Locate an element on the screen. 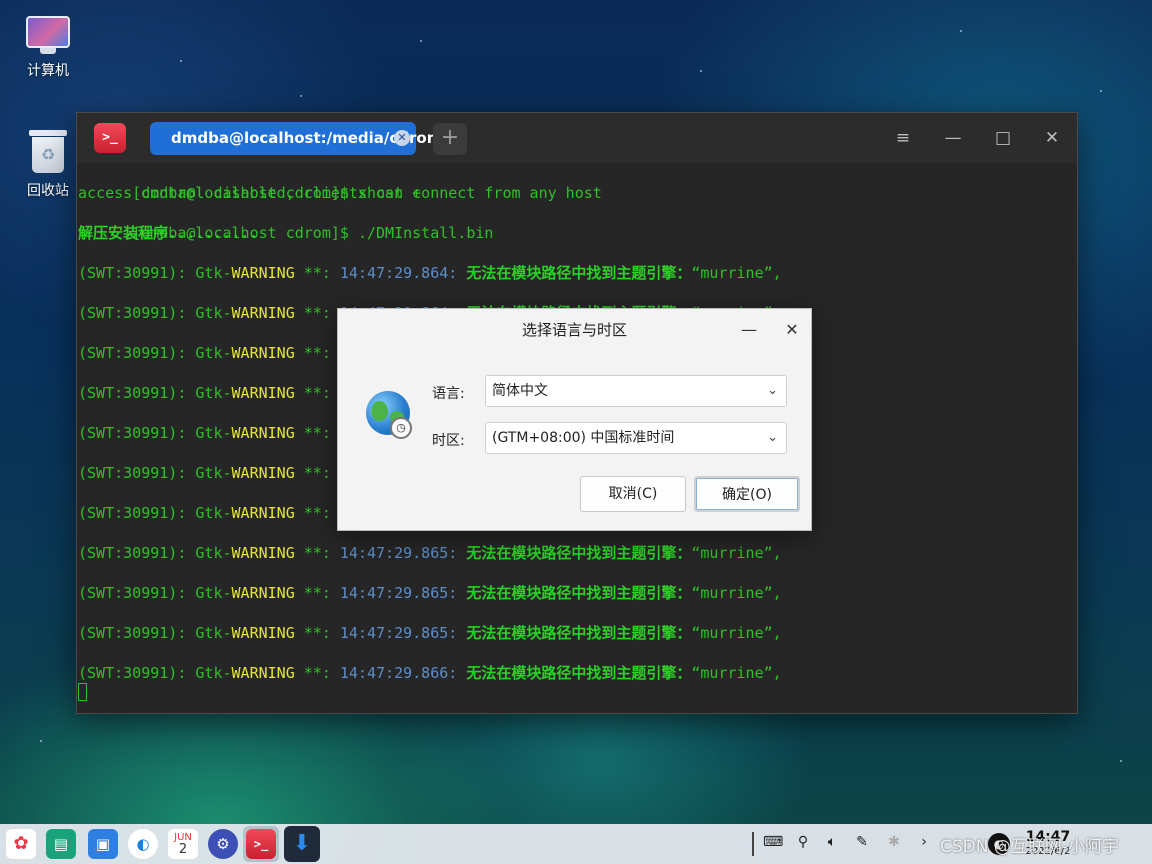 The height and width of the screenshot is (864, 1152). desktop-icon-computer: 计算机 is located at coordinates (48, 48).